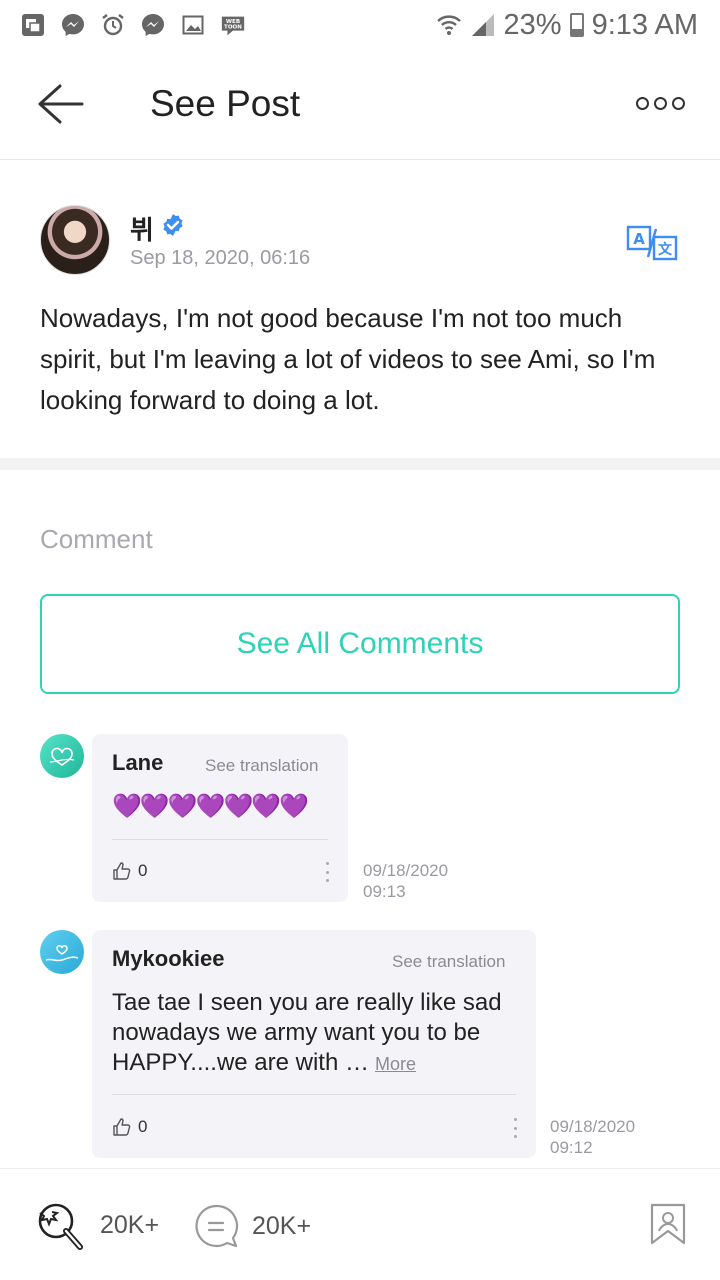  Describe the element at coordinates (360, 464) in the screenshot. I see `section-divider` at that location.